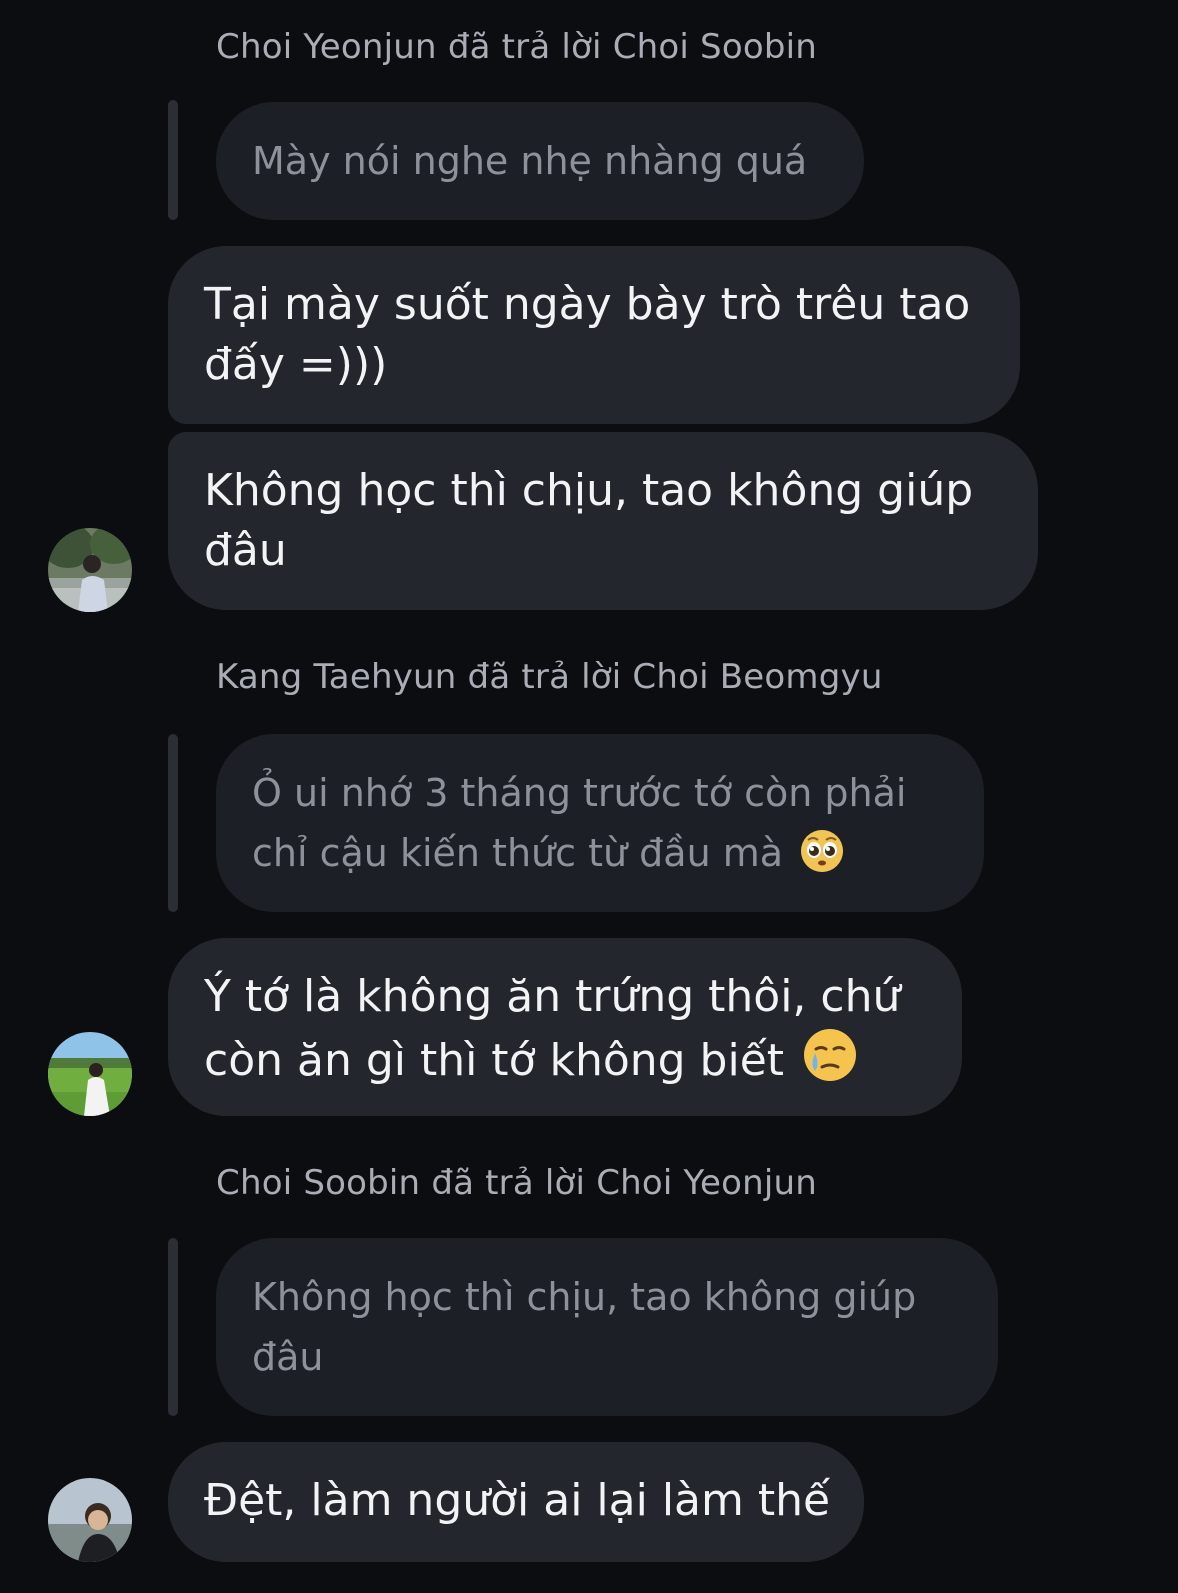 This screenshot has height=1593, width=1178. Describe the element at coordinates (552, 996) in the screenshot. I see `message-text-line: Ý tớ là không ăn trứng thôi, chứ` at that location.